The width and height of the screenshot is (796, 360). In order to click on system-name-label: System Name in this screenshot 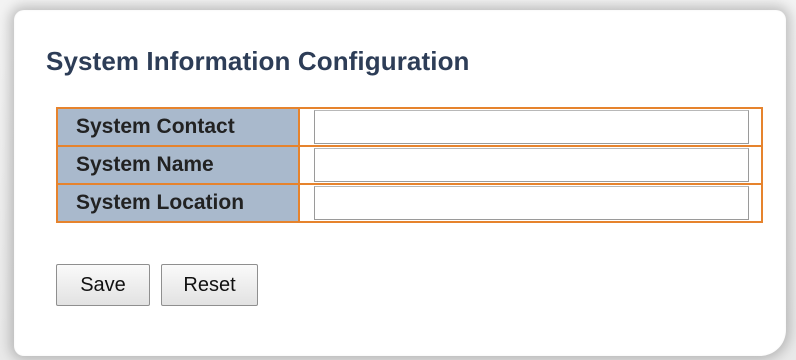, I will do `click(178, 165)`.